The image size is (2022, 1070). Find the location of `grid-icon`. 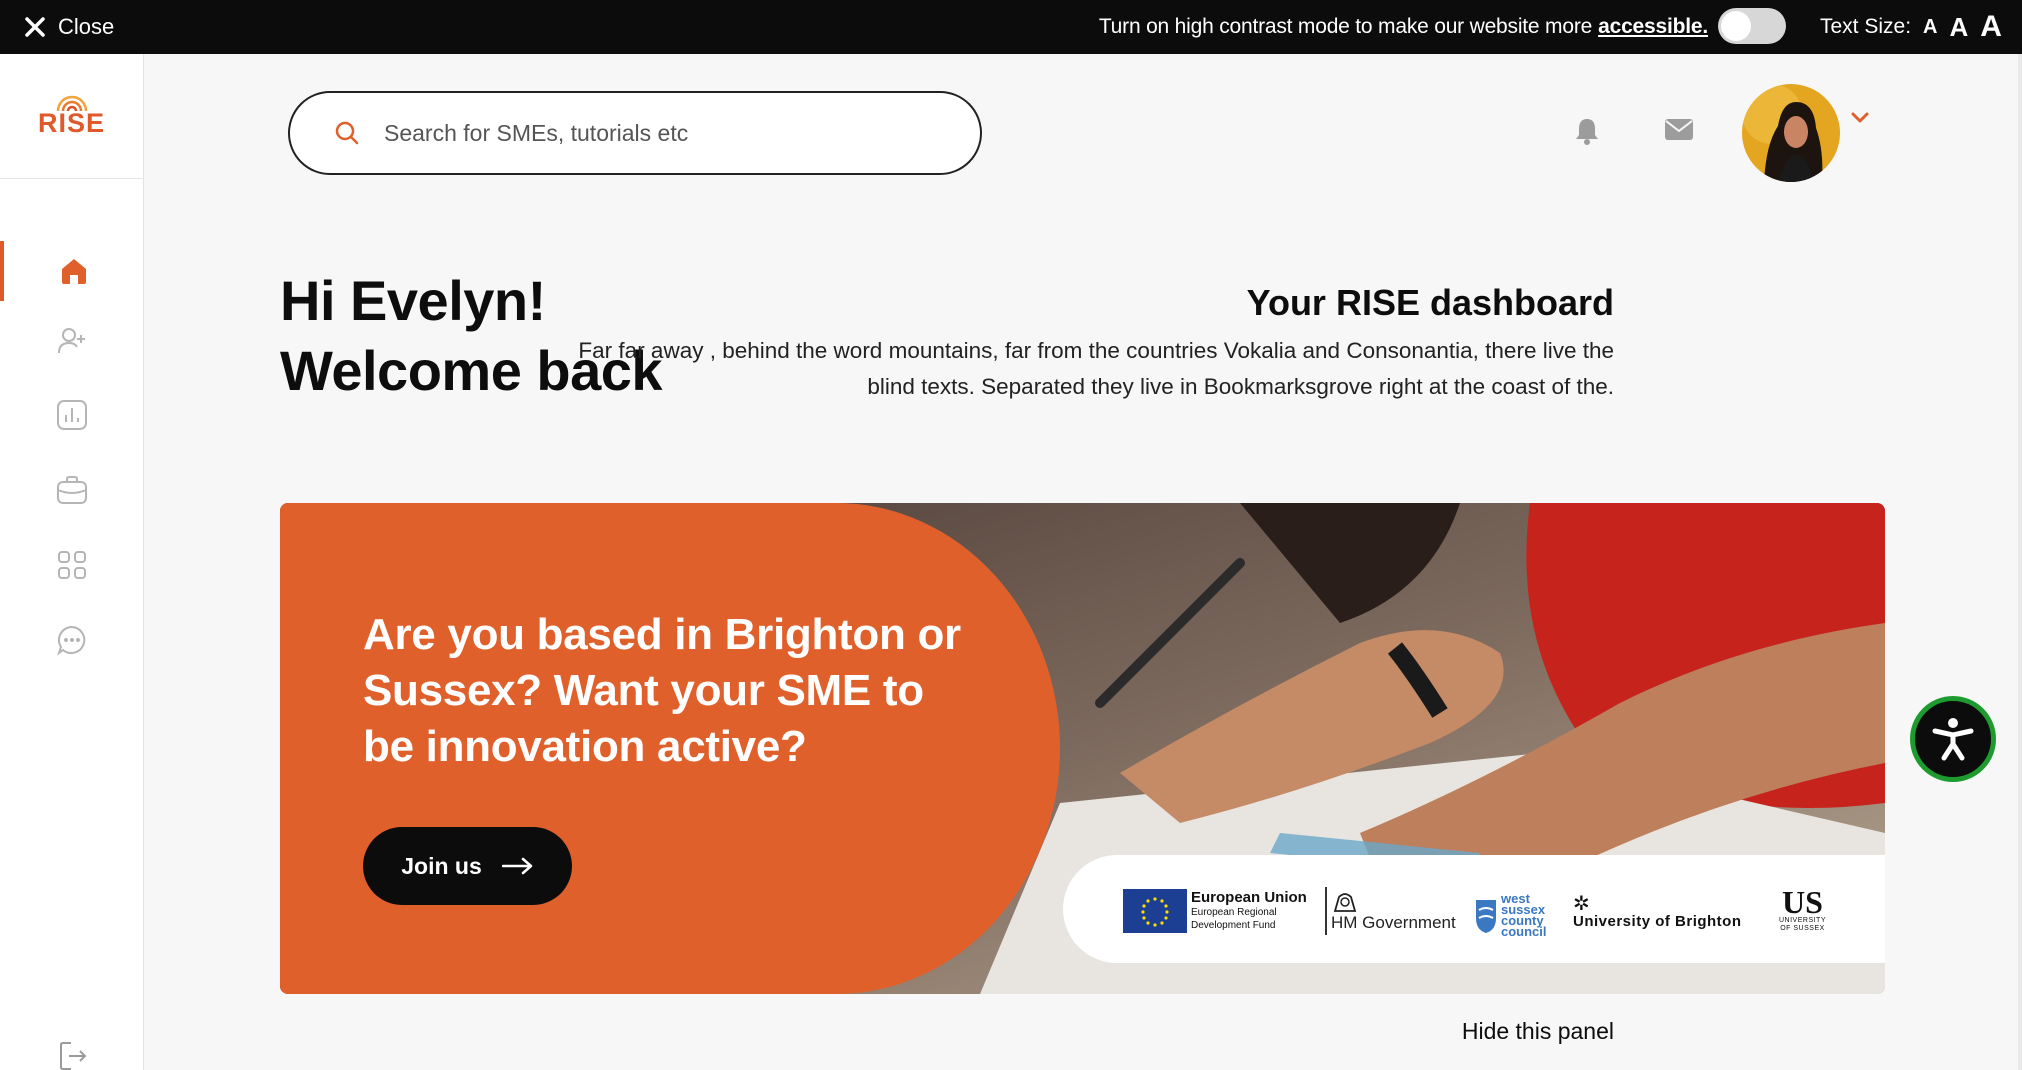

grid-icon is located at coordinates (71, 565).